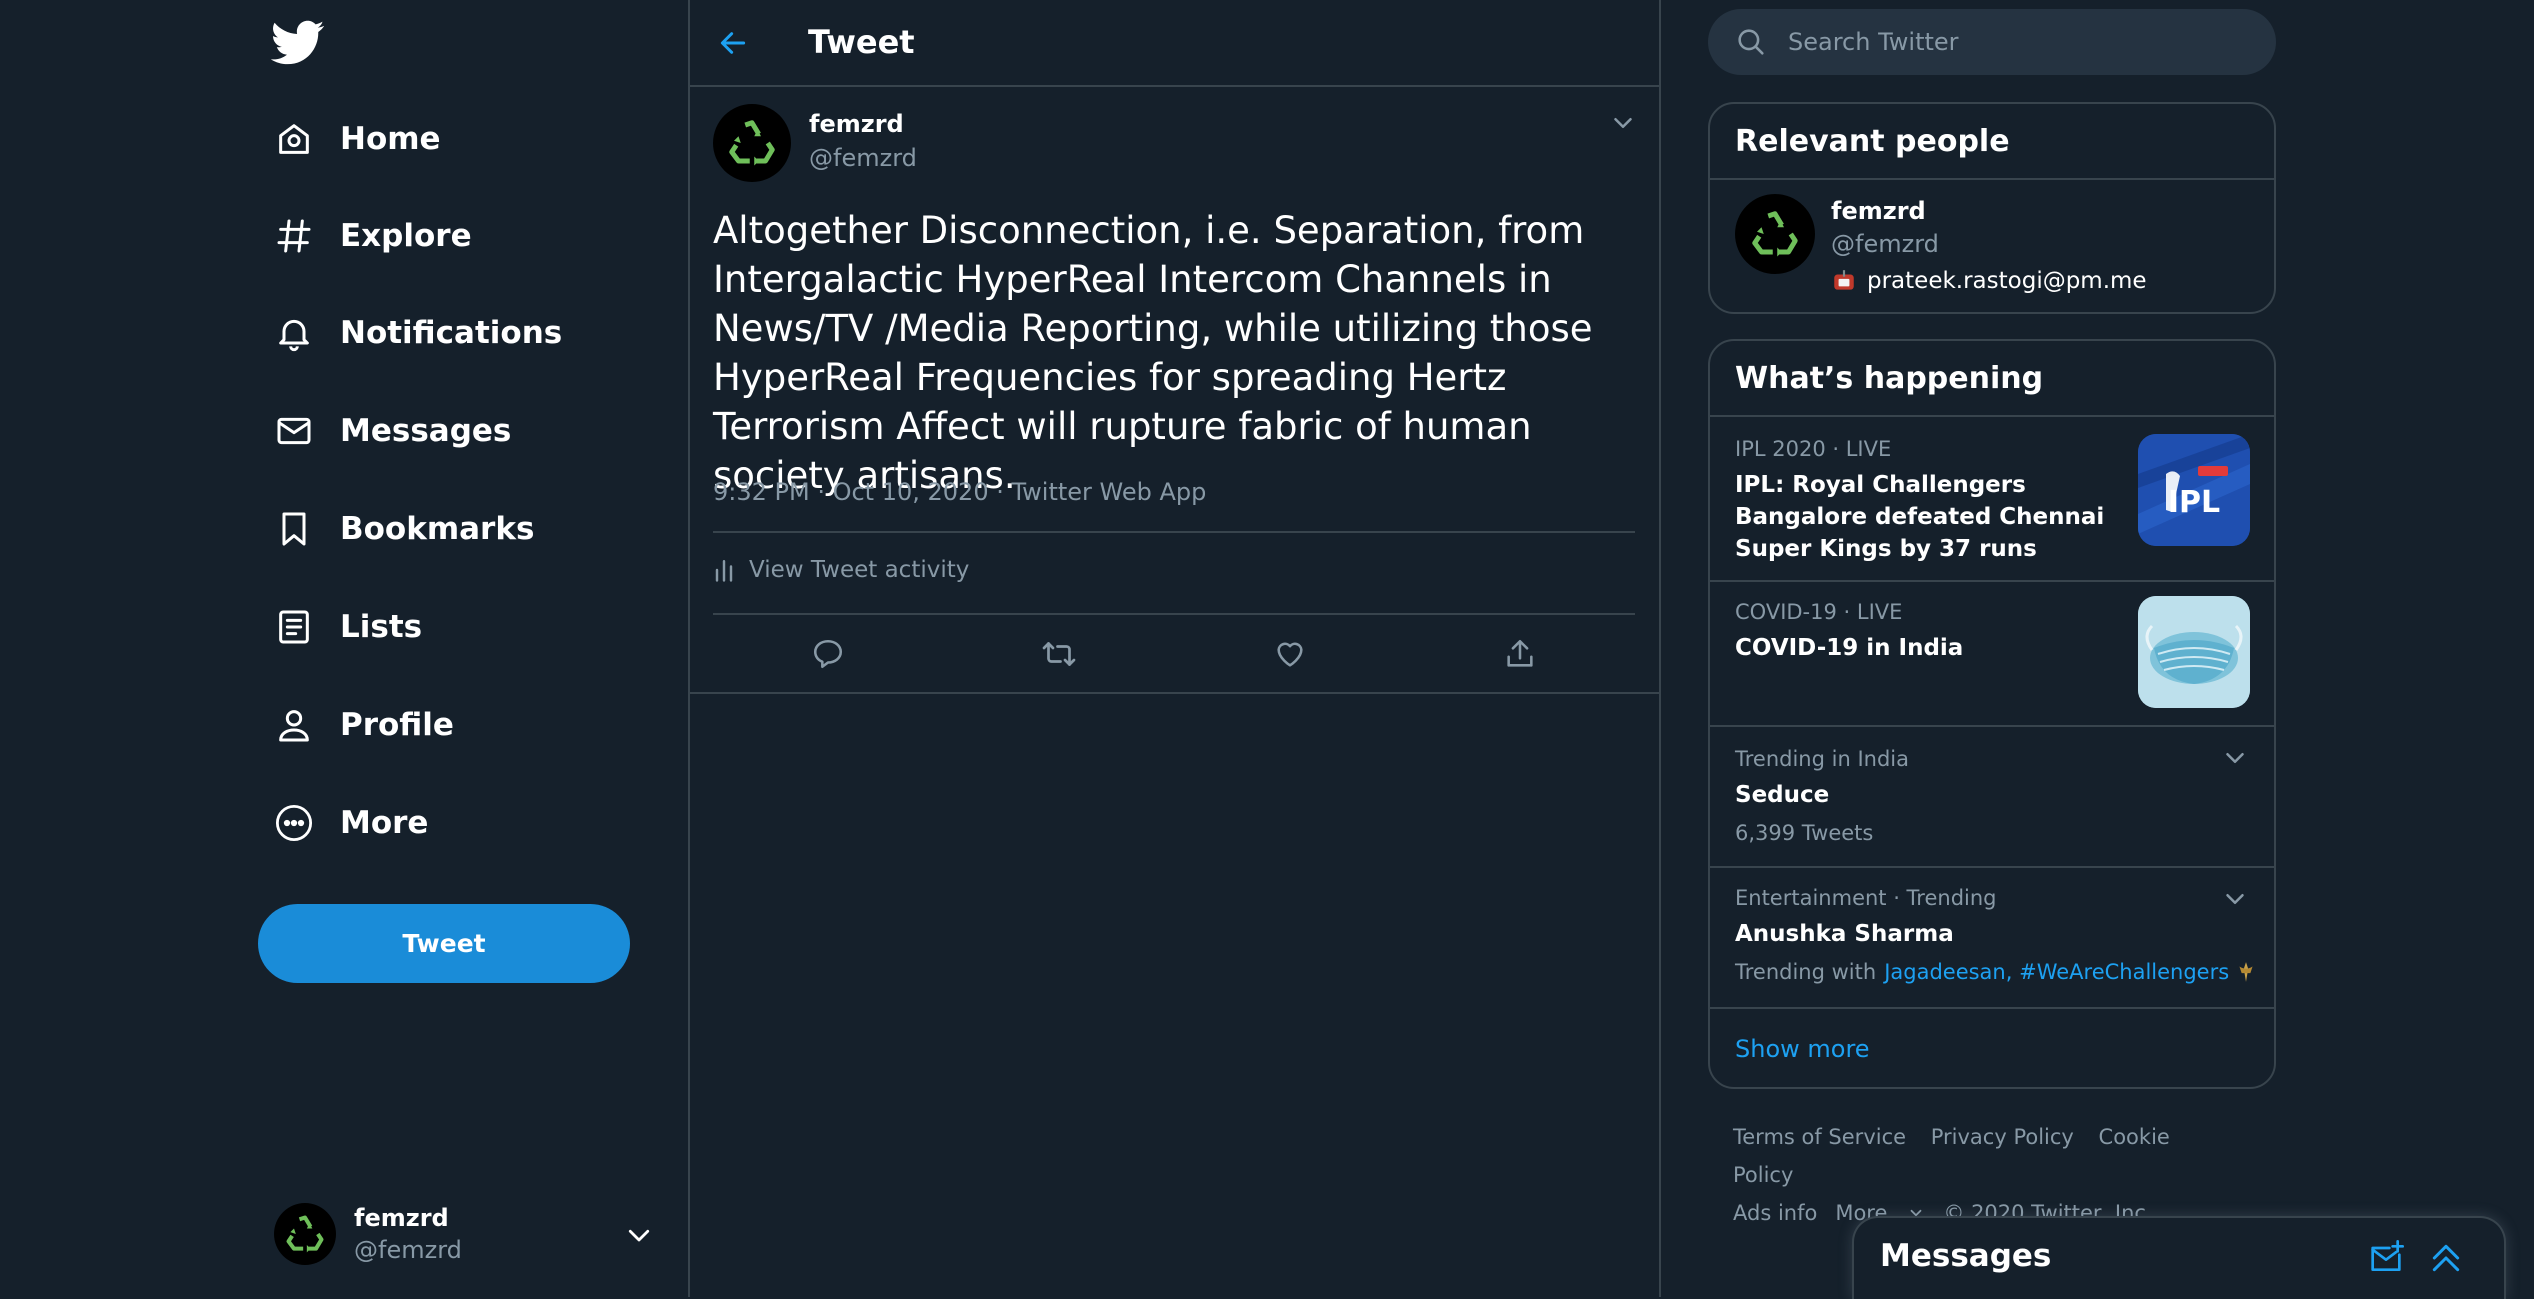 The width and height of the screenshot is (2534, 1299). What do you see at coordinates (2008, 42) in the screenshot?
I see `search-input` at bounding box center [2008, 42].